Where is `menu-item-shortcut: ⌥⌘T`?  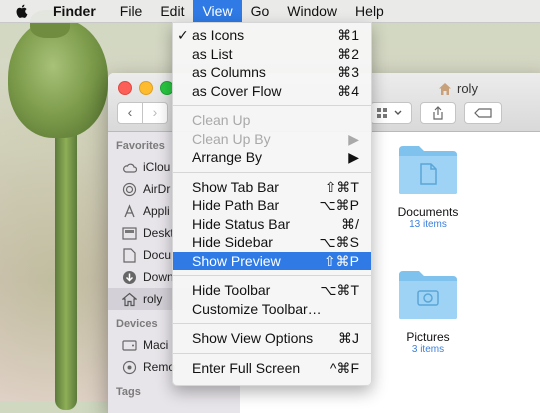
menu-item-shortcut: ⌥⌘T is located at coordinates (339, 290).